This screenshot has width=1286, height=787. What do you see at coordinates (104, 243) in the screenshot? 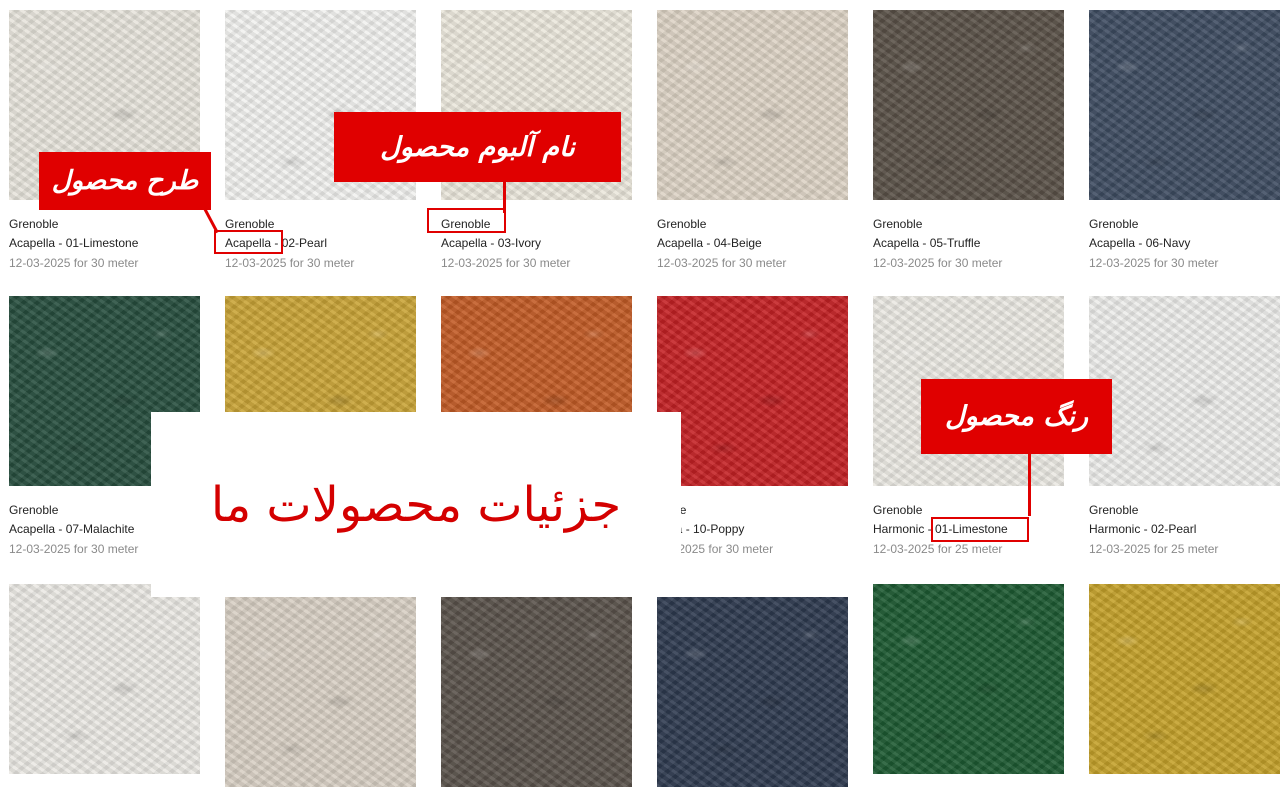
I see `product-name: Acapella - 01-Limestone` at bounding box center [104, 243].